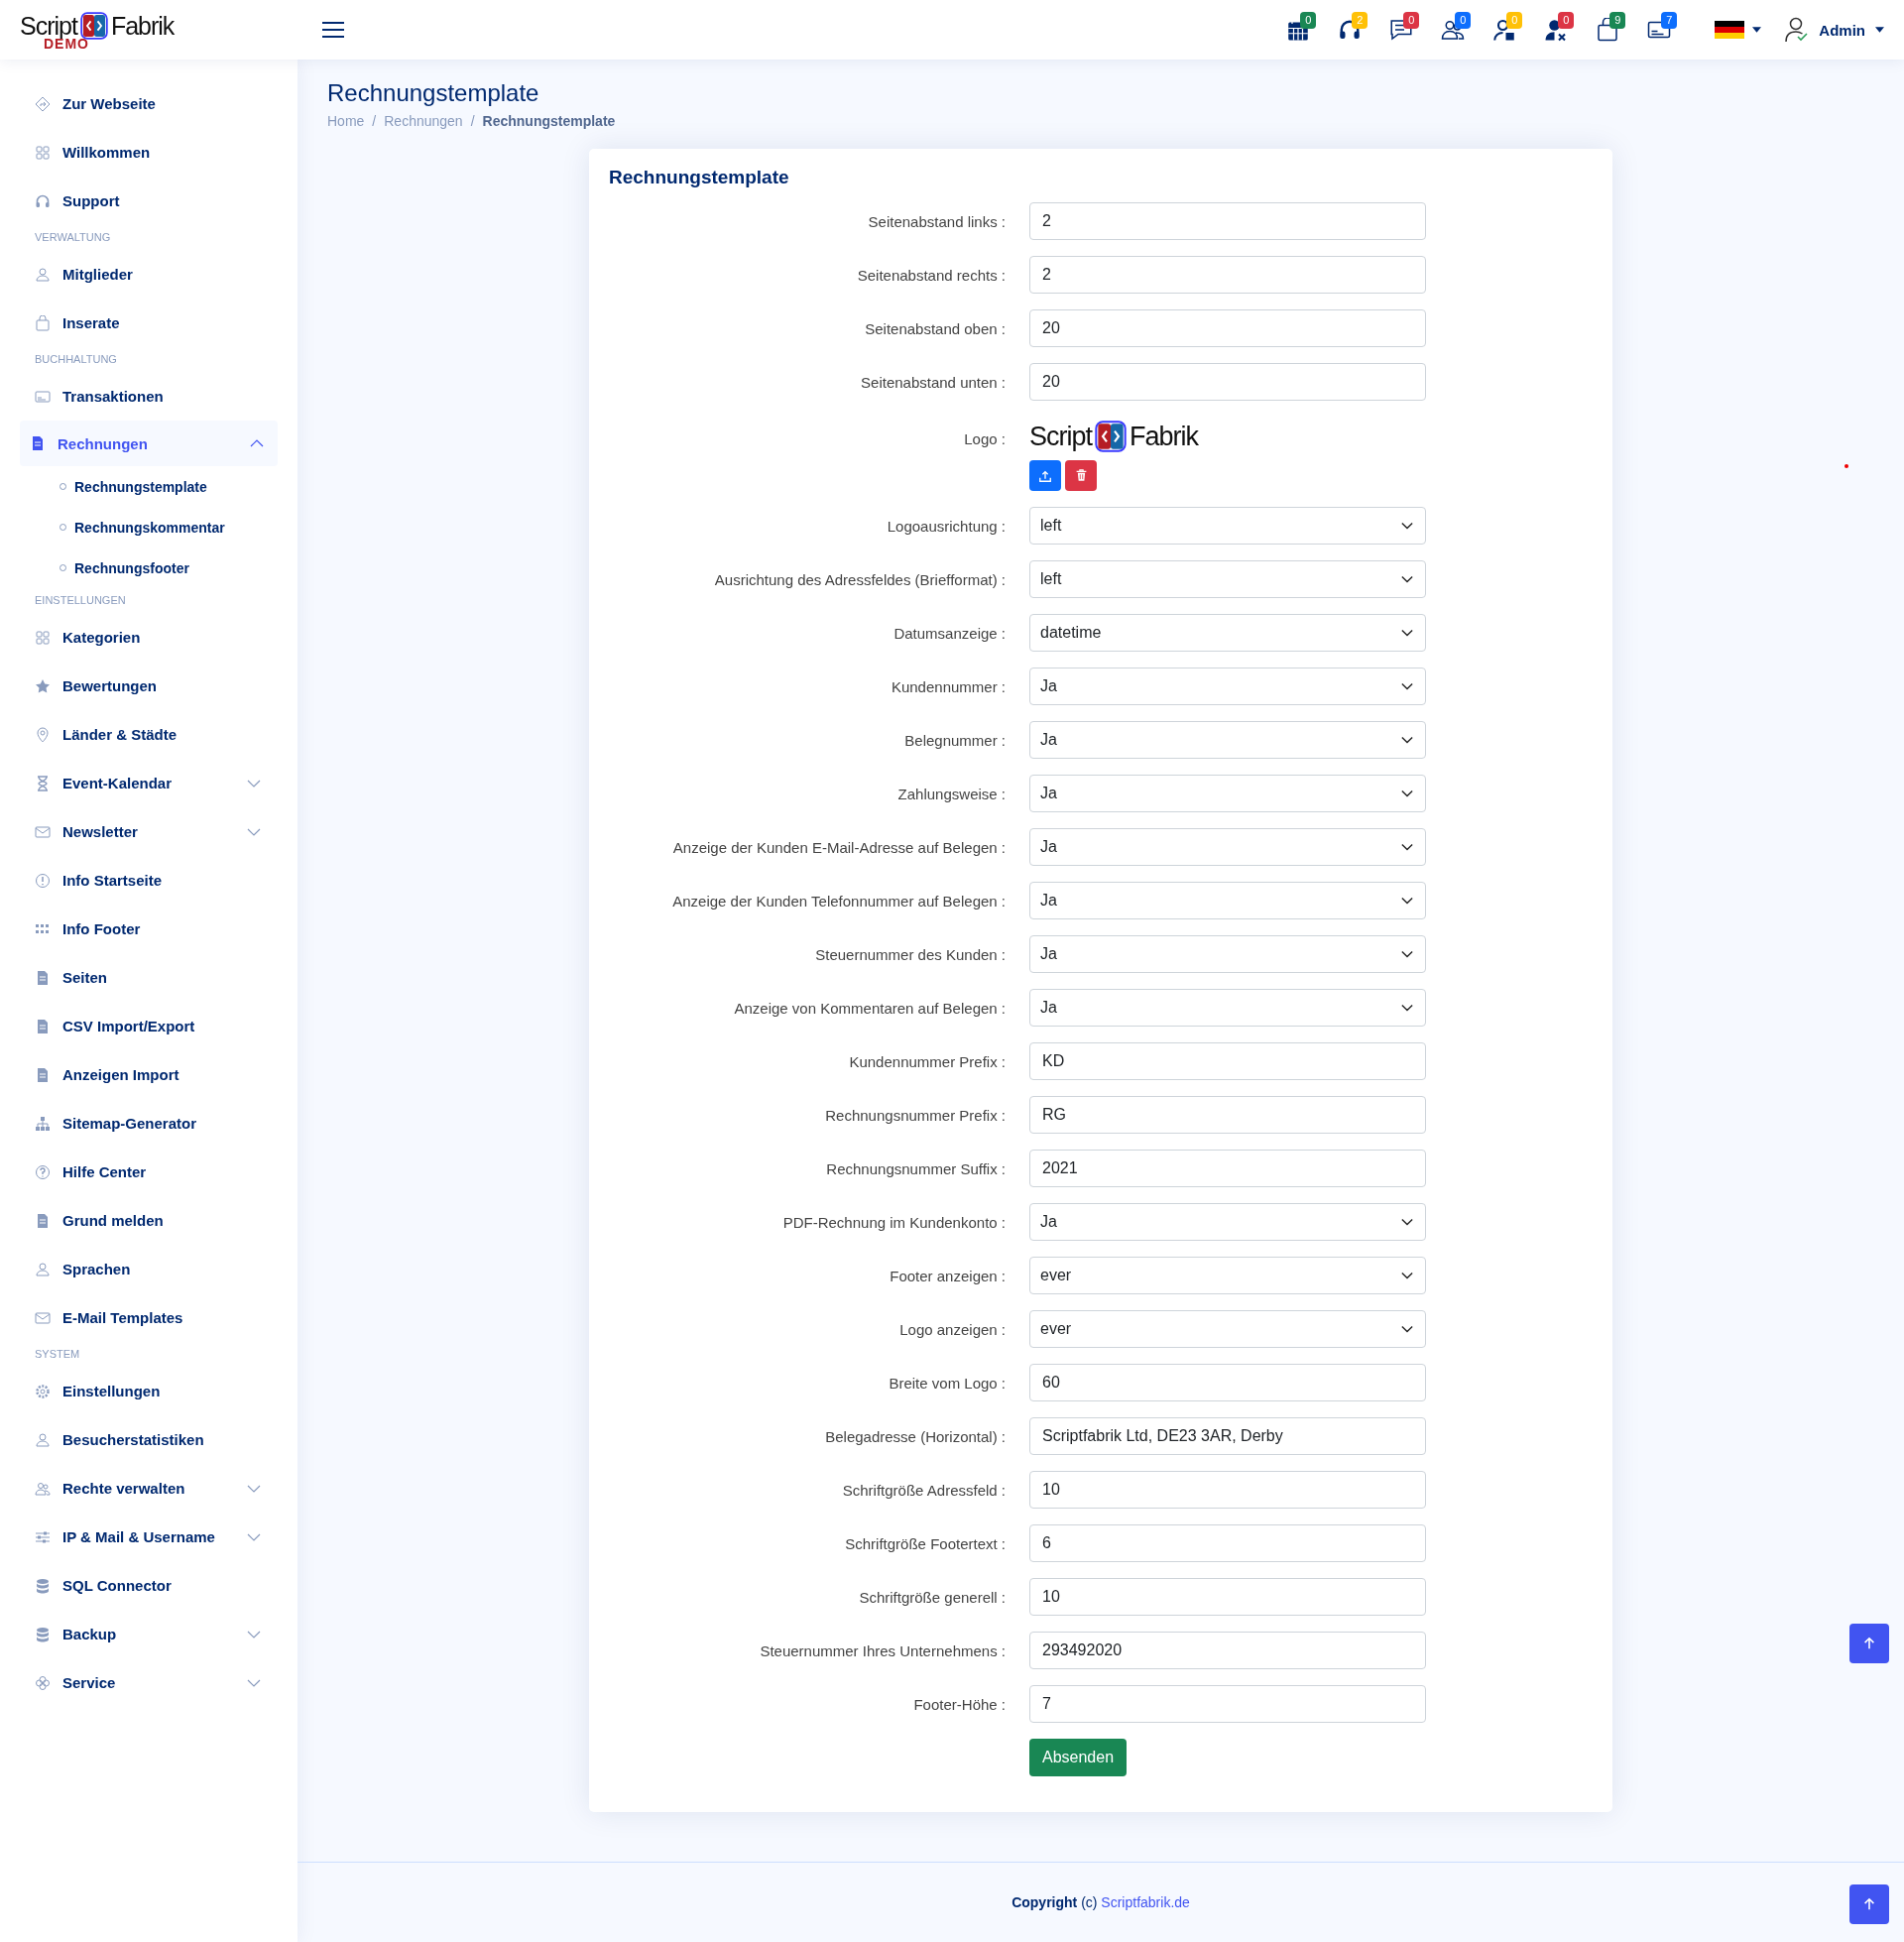  I want to click on chat-button: 0, so click(1401, 30).